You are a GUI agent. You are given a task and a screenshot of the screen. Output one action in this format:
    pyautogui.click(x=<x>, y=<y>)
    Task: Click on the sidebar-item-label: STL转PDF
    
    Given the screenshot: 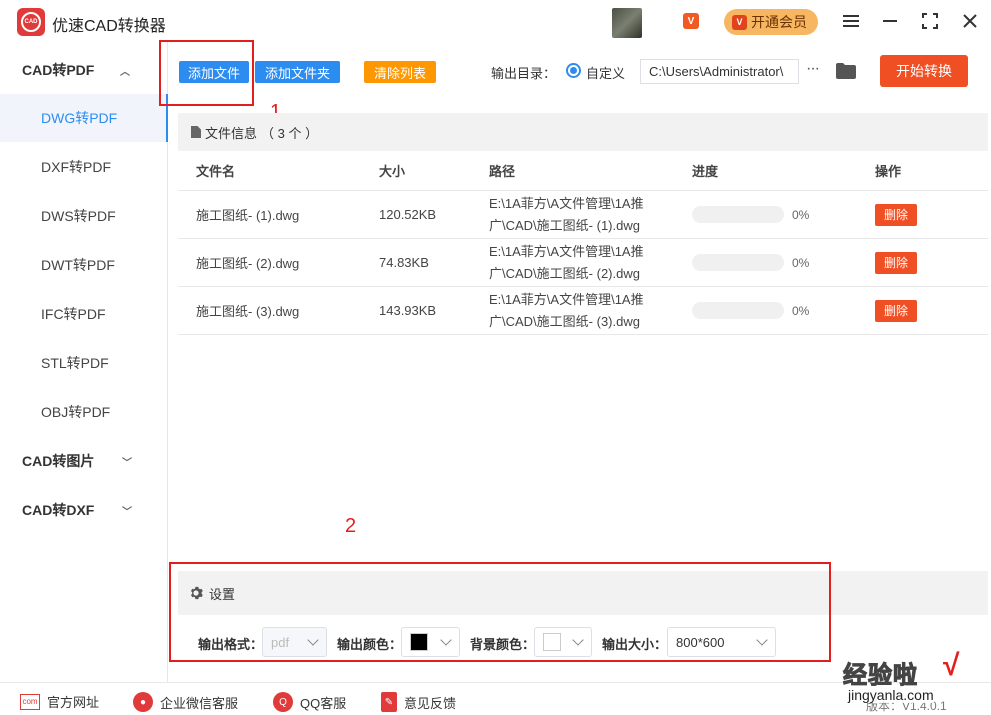 What is the action you would take?
    pyautogui.click(x=75, y=363)
    